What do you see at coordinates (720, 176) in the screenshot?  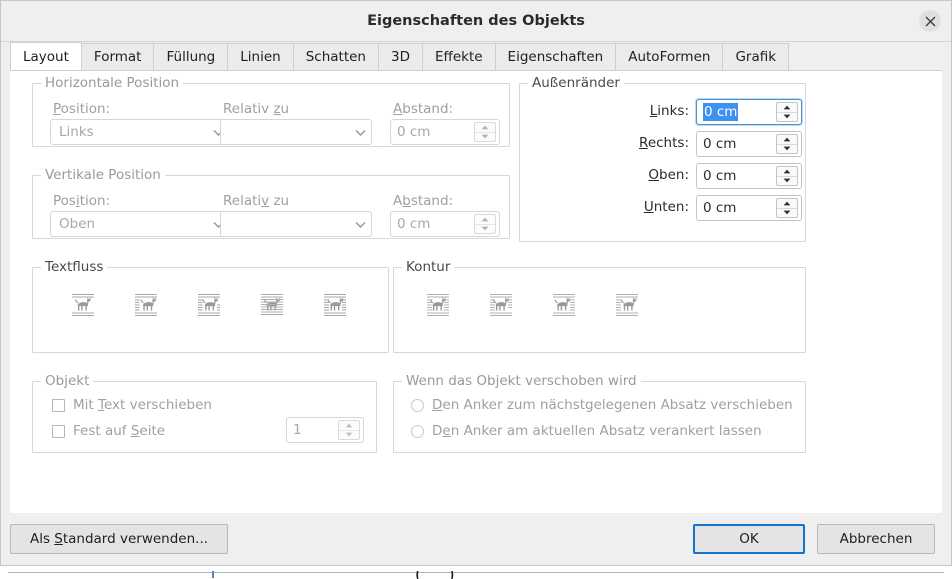 I see `margin-top-value: 0 cm` at bounding box center [720, 176].